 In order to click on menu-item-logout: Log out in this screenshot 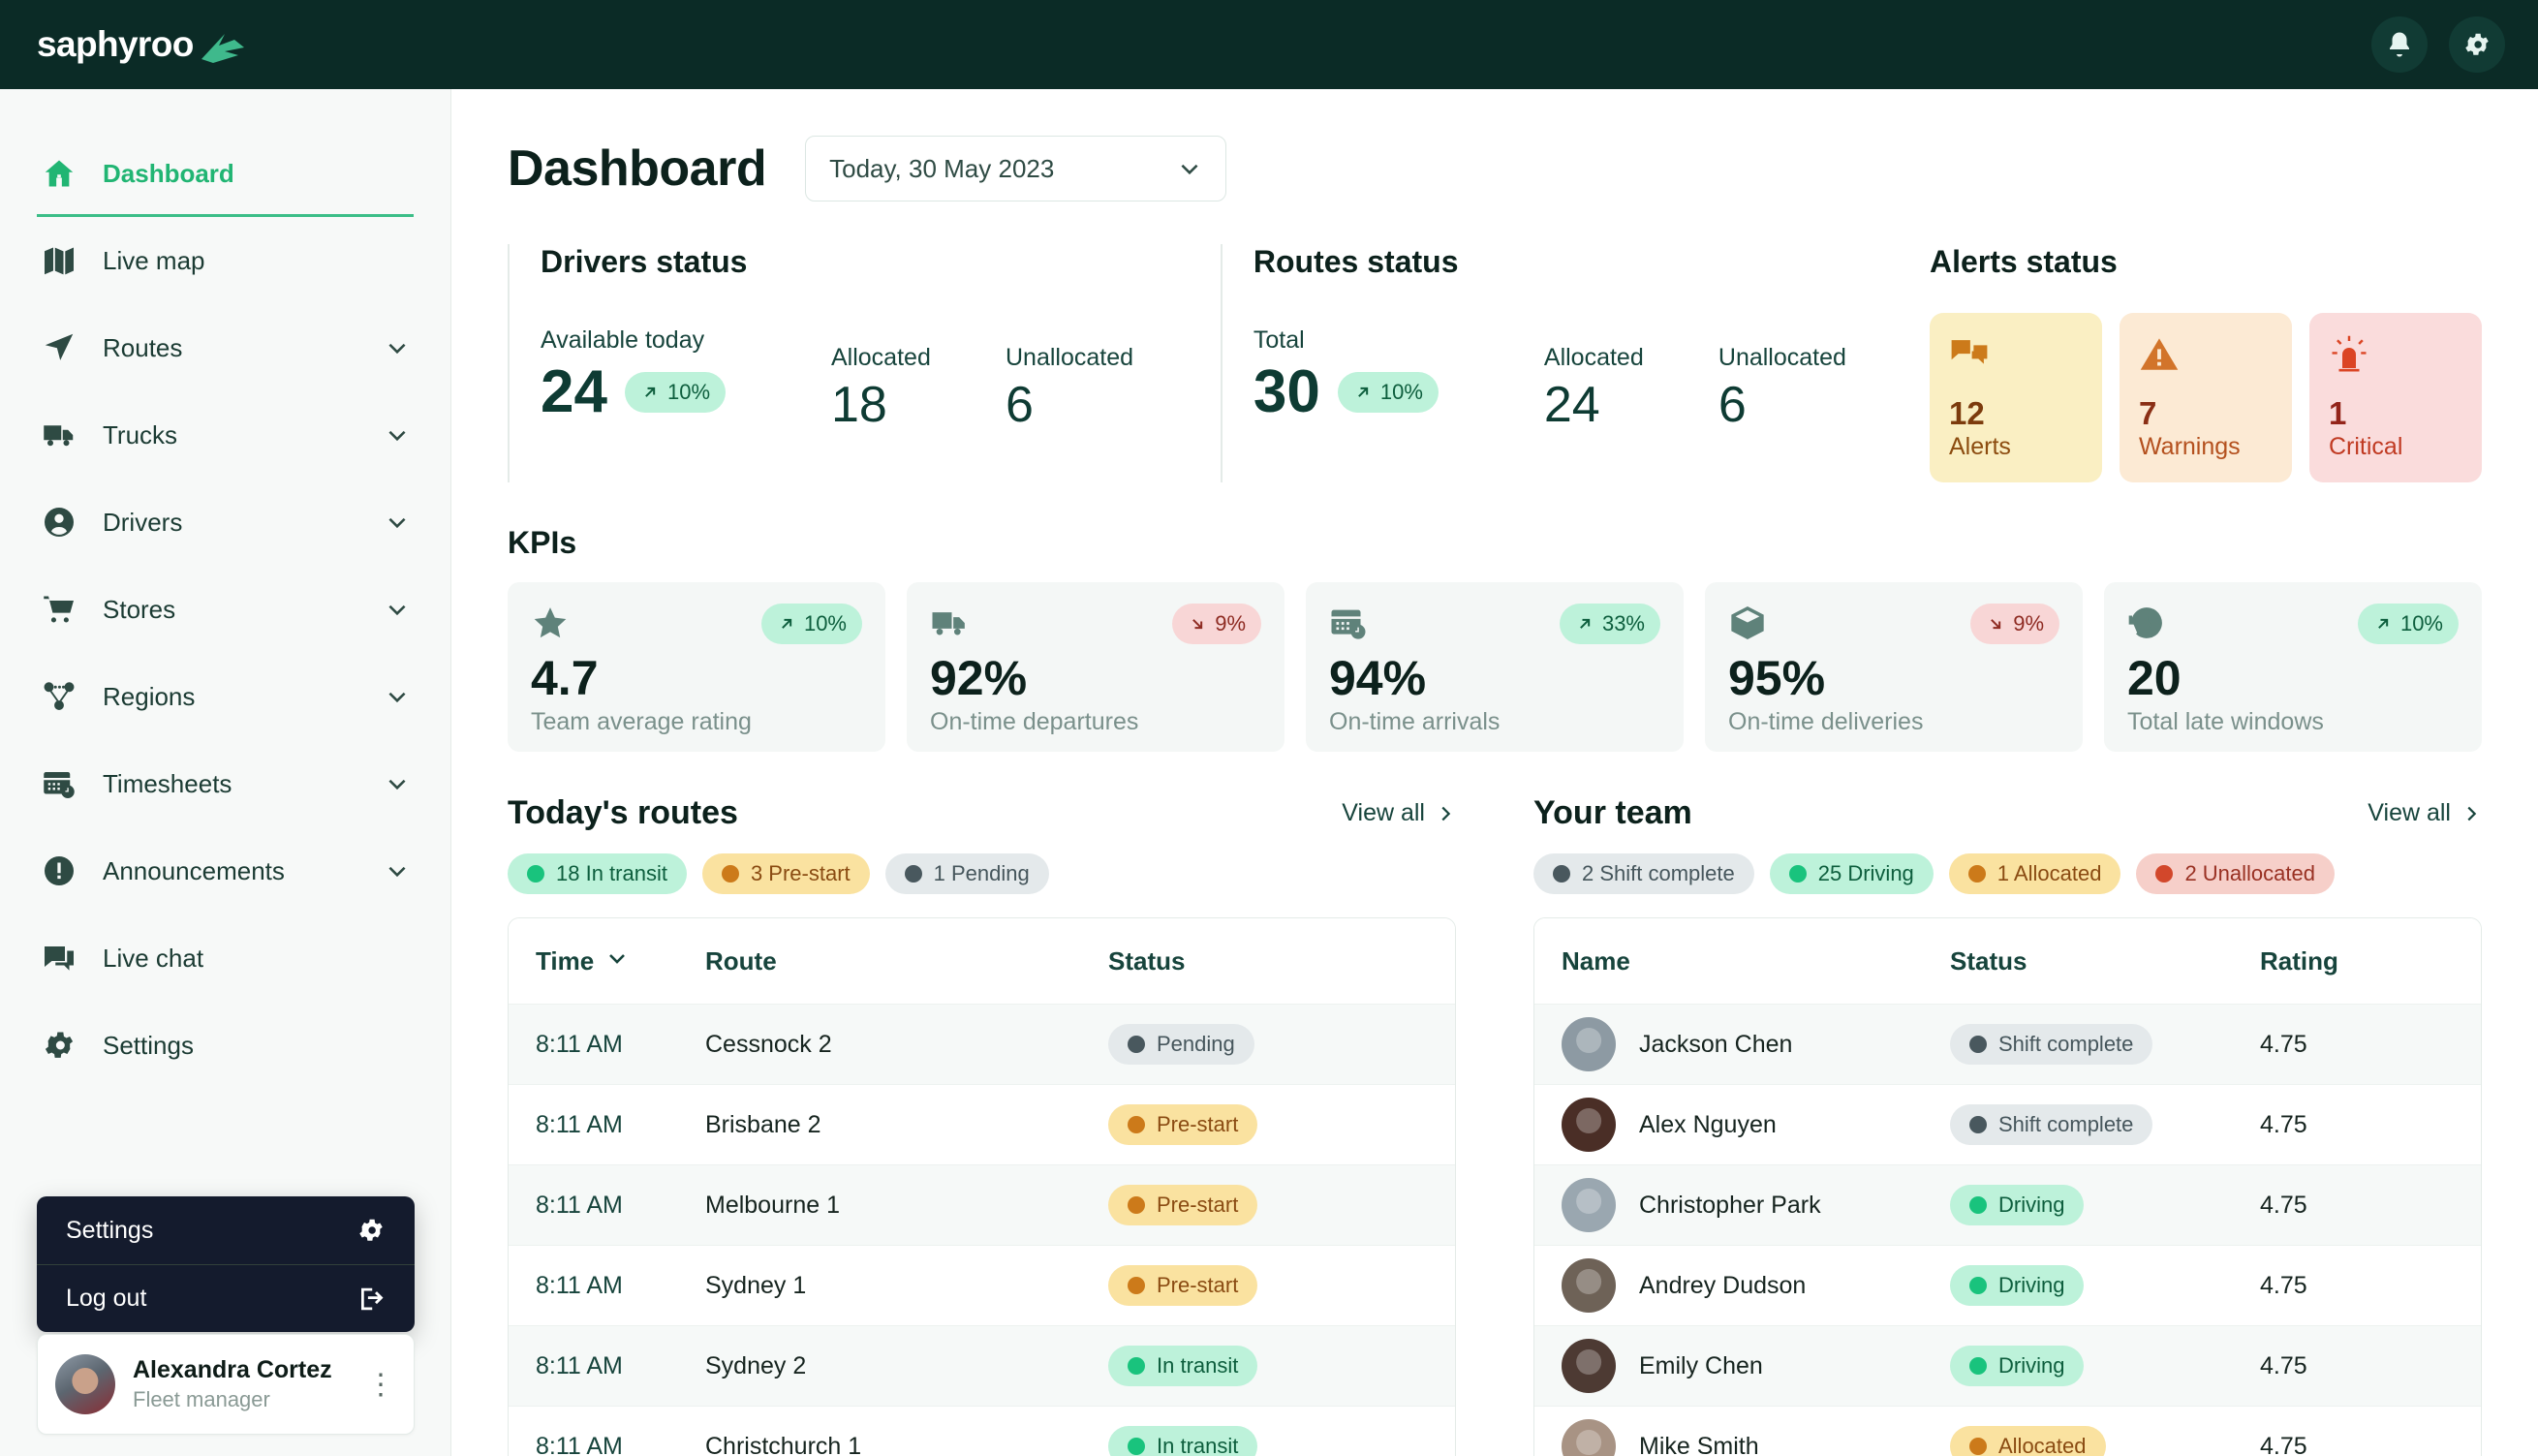, I will do `click(226, 1298)`.